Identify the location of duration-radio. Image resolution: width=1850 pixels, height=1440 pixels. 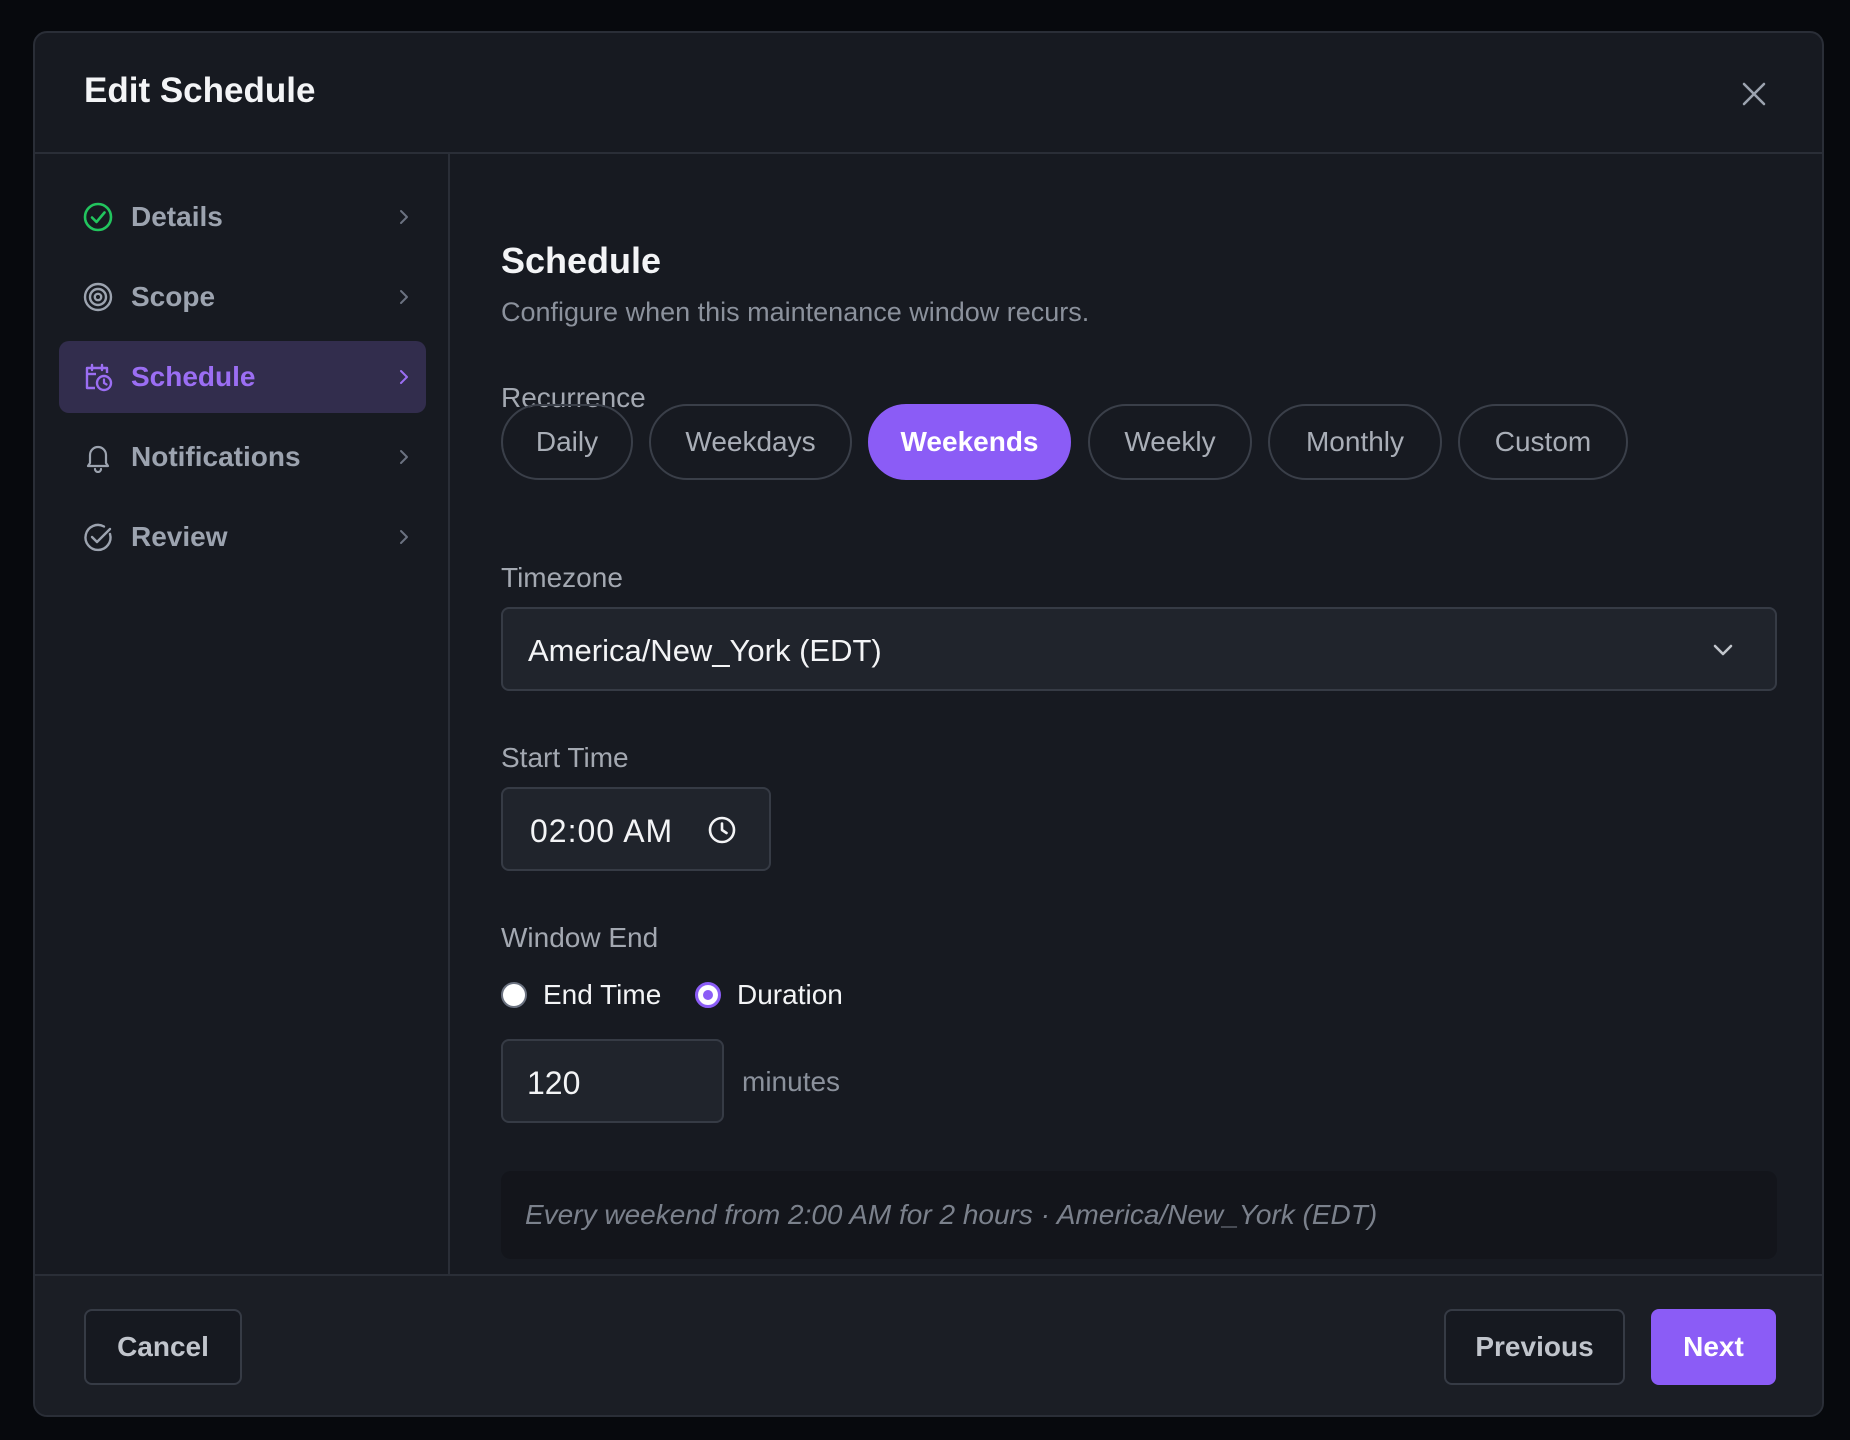
(708, 995).